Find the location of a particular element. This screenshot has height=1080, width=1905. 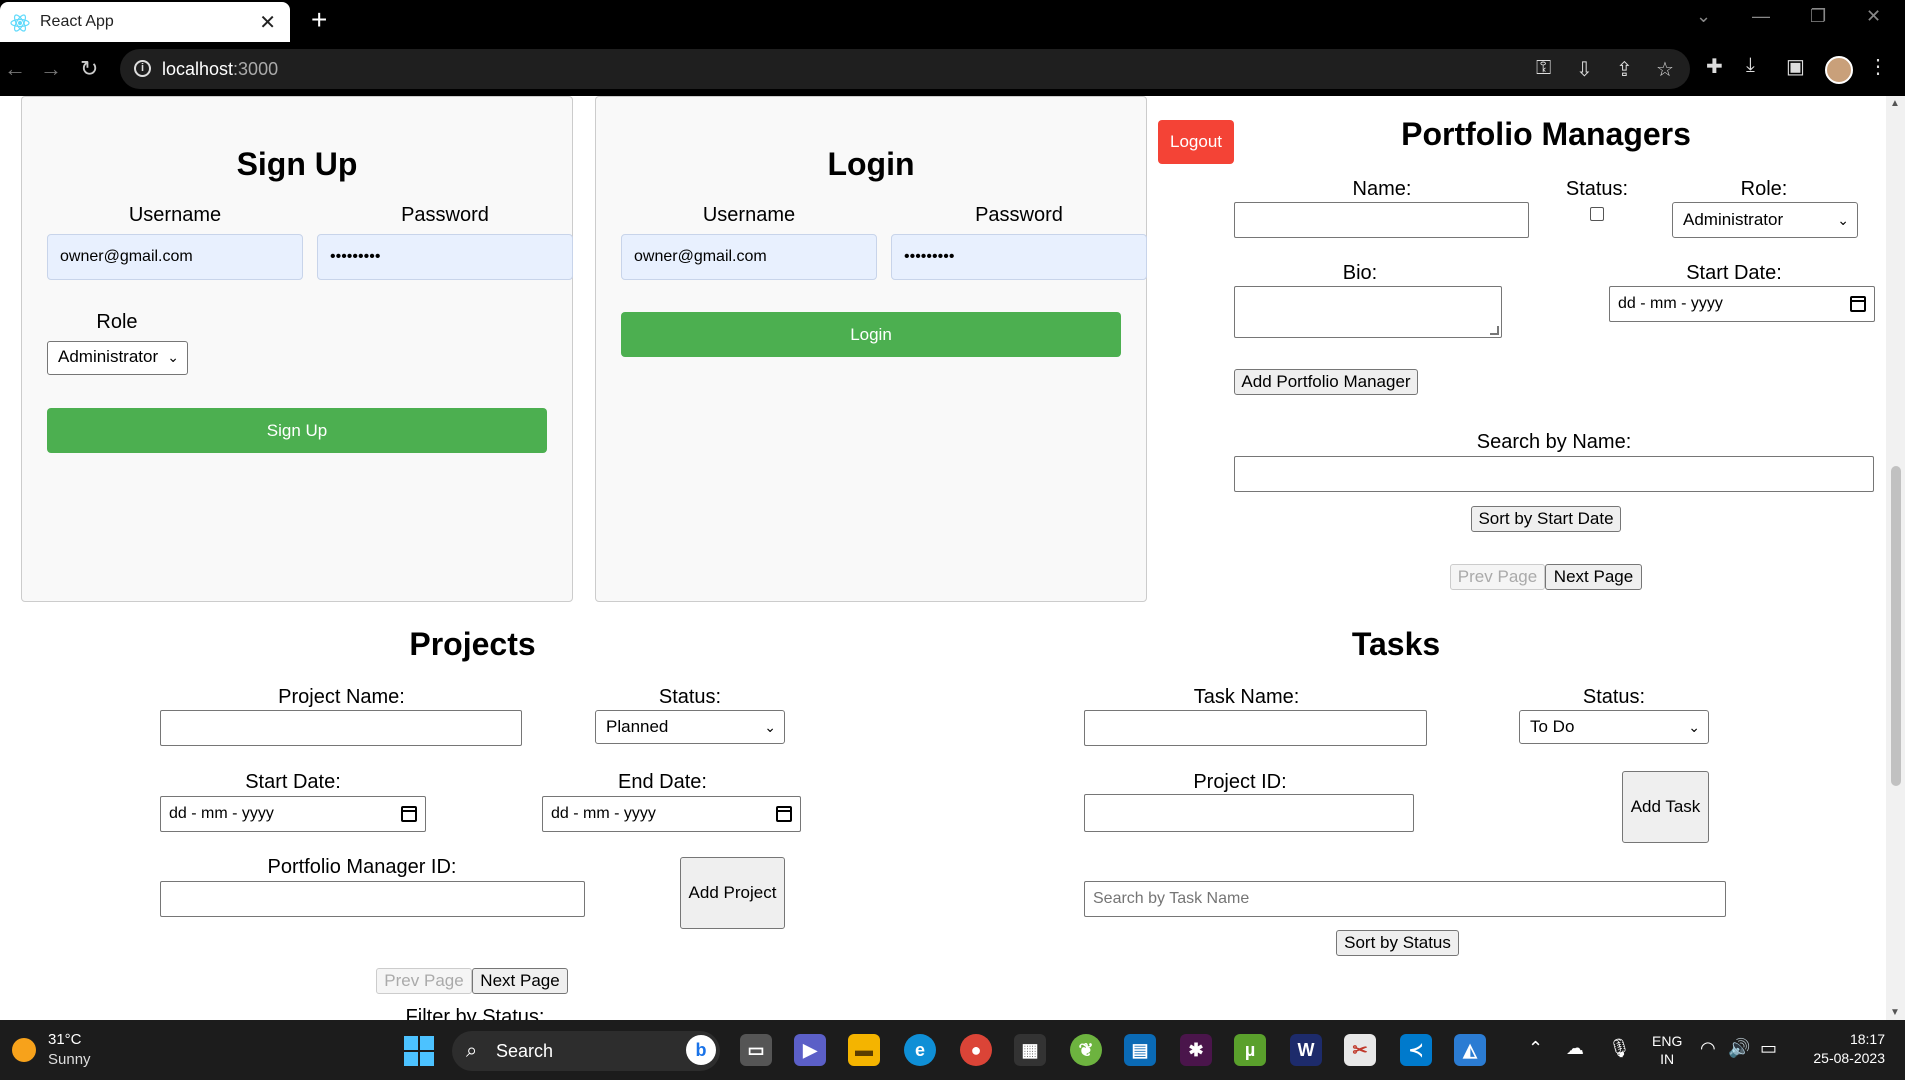

side-panel-icon: ▣ is located at coordinates (1795, 66).